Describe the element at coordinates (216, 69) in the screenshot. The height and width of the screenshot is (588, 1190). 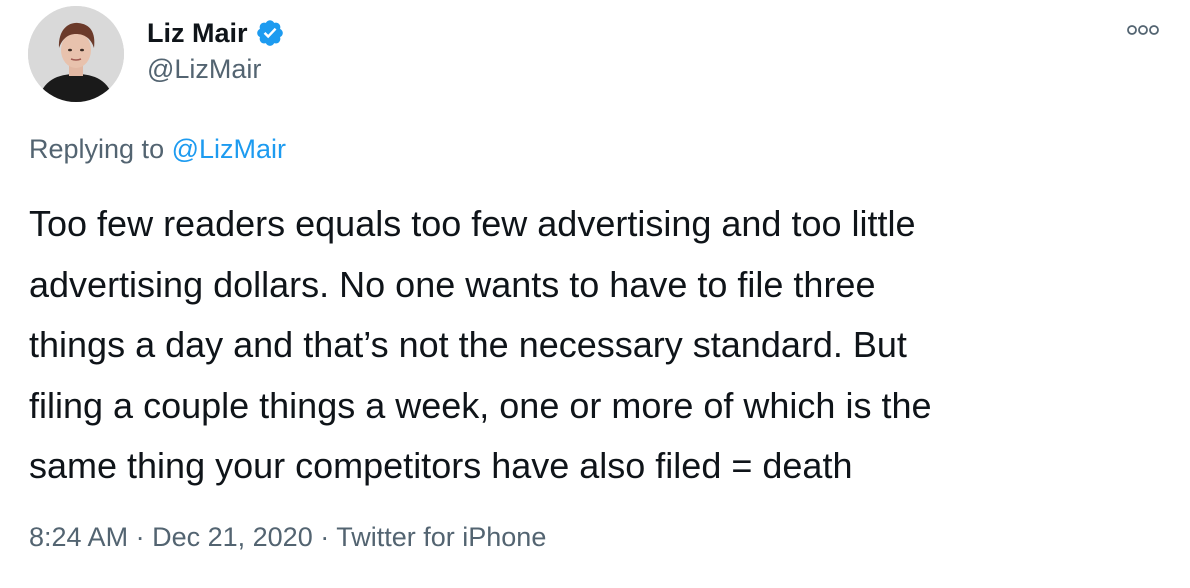
I see `user-handle: @LizMair` at that location.